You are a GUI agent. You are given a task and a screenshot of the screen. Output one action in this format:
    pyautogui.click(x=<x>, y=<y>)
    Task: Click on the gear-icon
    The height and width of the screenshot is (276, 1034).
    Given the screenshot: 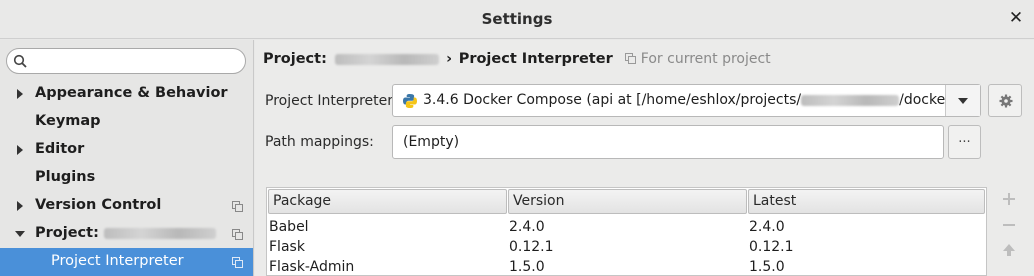 What is the action you would take?
    pyautogui.click(x=1006, y=101)
    